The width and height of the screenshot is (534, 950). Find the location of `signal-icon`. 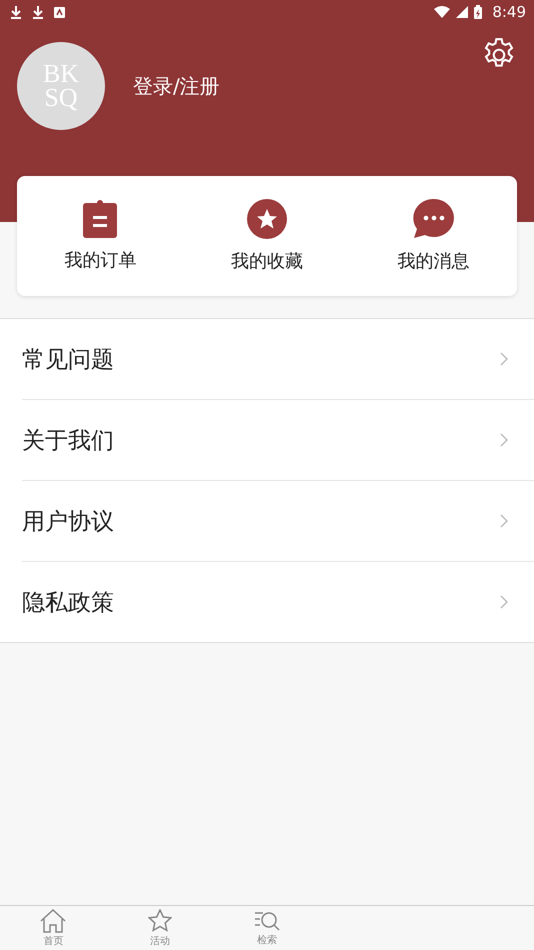

signal-icon is located at coordinates (462, 12).